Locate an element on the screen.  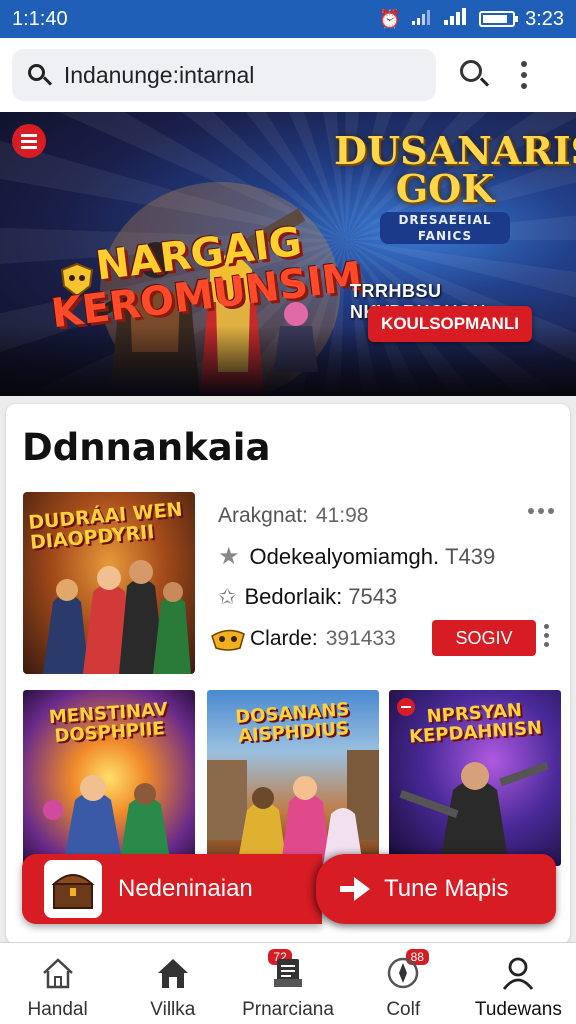
hero-logo-subtitle: DRESAEEIAL FANICS is located at coordinates (445, 228).